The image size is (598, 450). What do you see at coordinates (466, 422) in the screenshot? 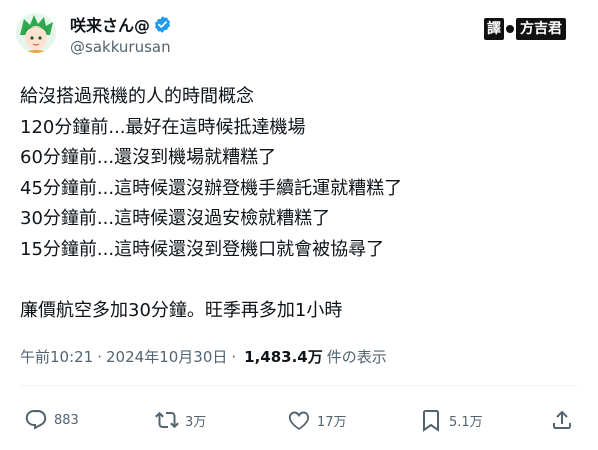
I see `bookmark-count: 5.1万` at bounding box center [466, 422].